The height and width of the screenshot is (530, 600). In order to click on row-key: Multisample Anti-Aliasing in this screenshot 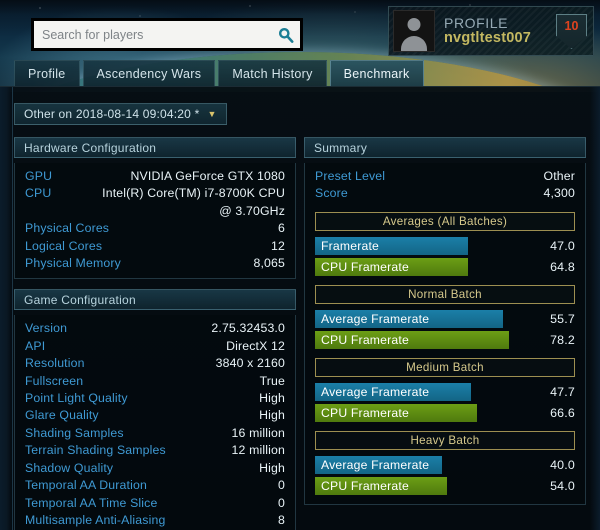, I will do `click(95, 519)`.